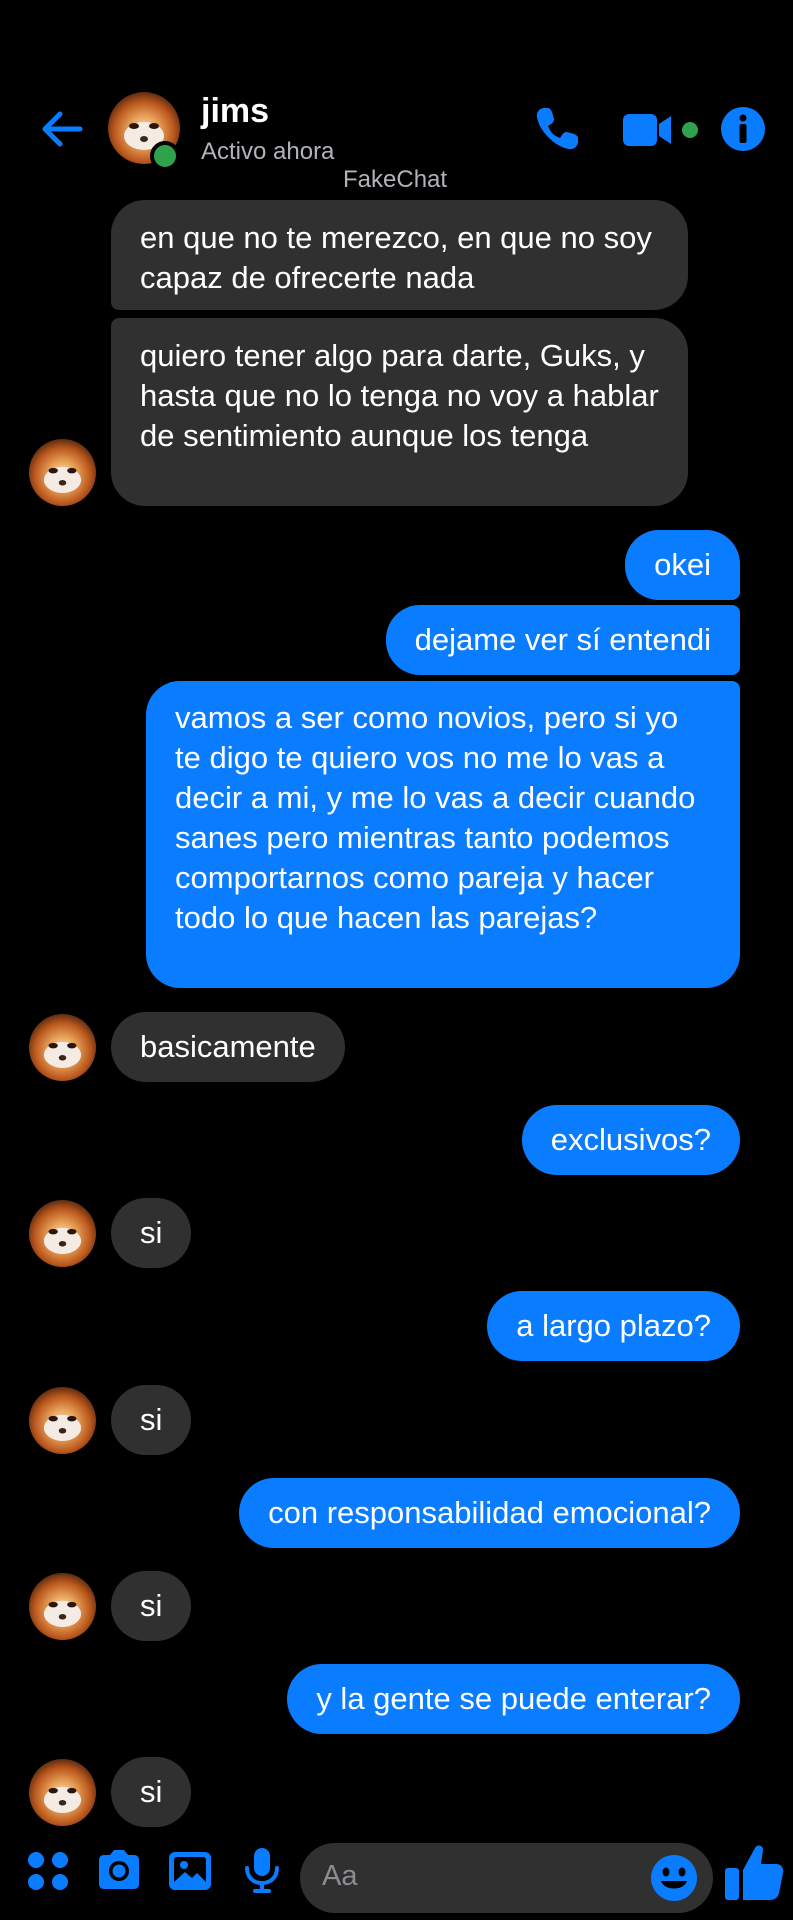  I want to click on video-camera-icon, so click(661, 130).